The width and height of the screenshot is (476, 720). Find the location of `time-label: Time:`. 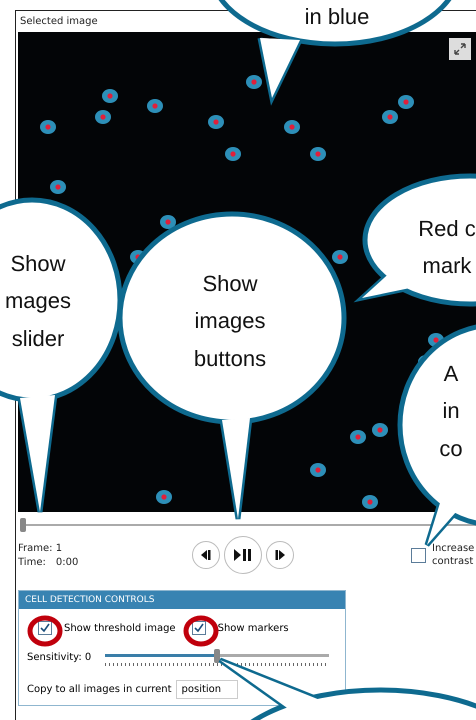

time-label: Time: is located at coordinates (32, 562).